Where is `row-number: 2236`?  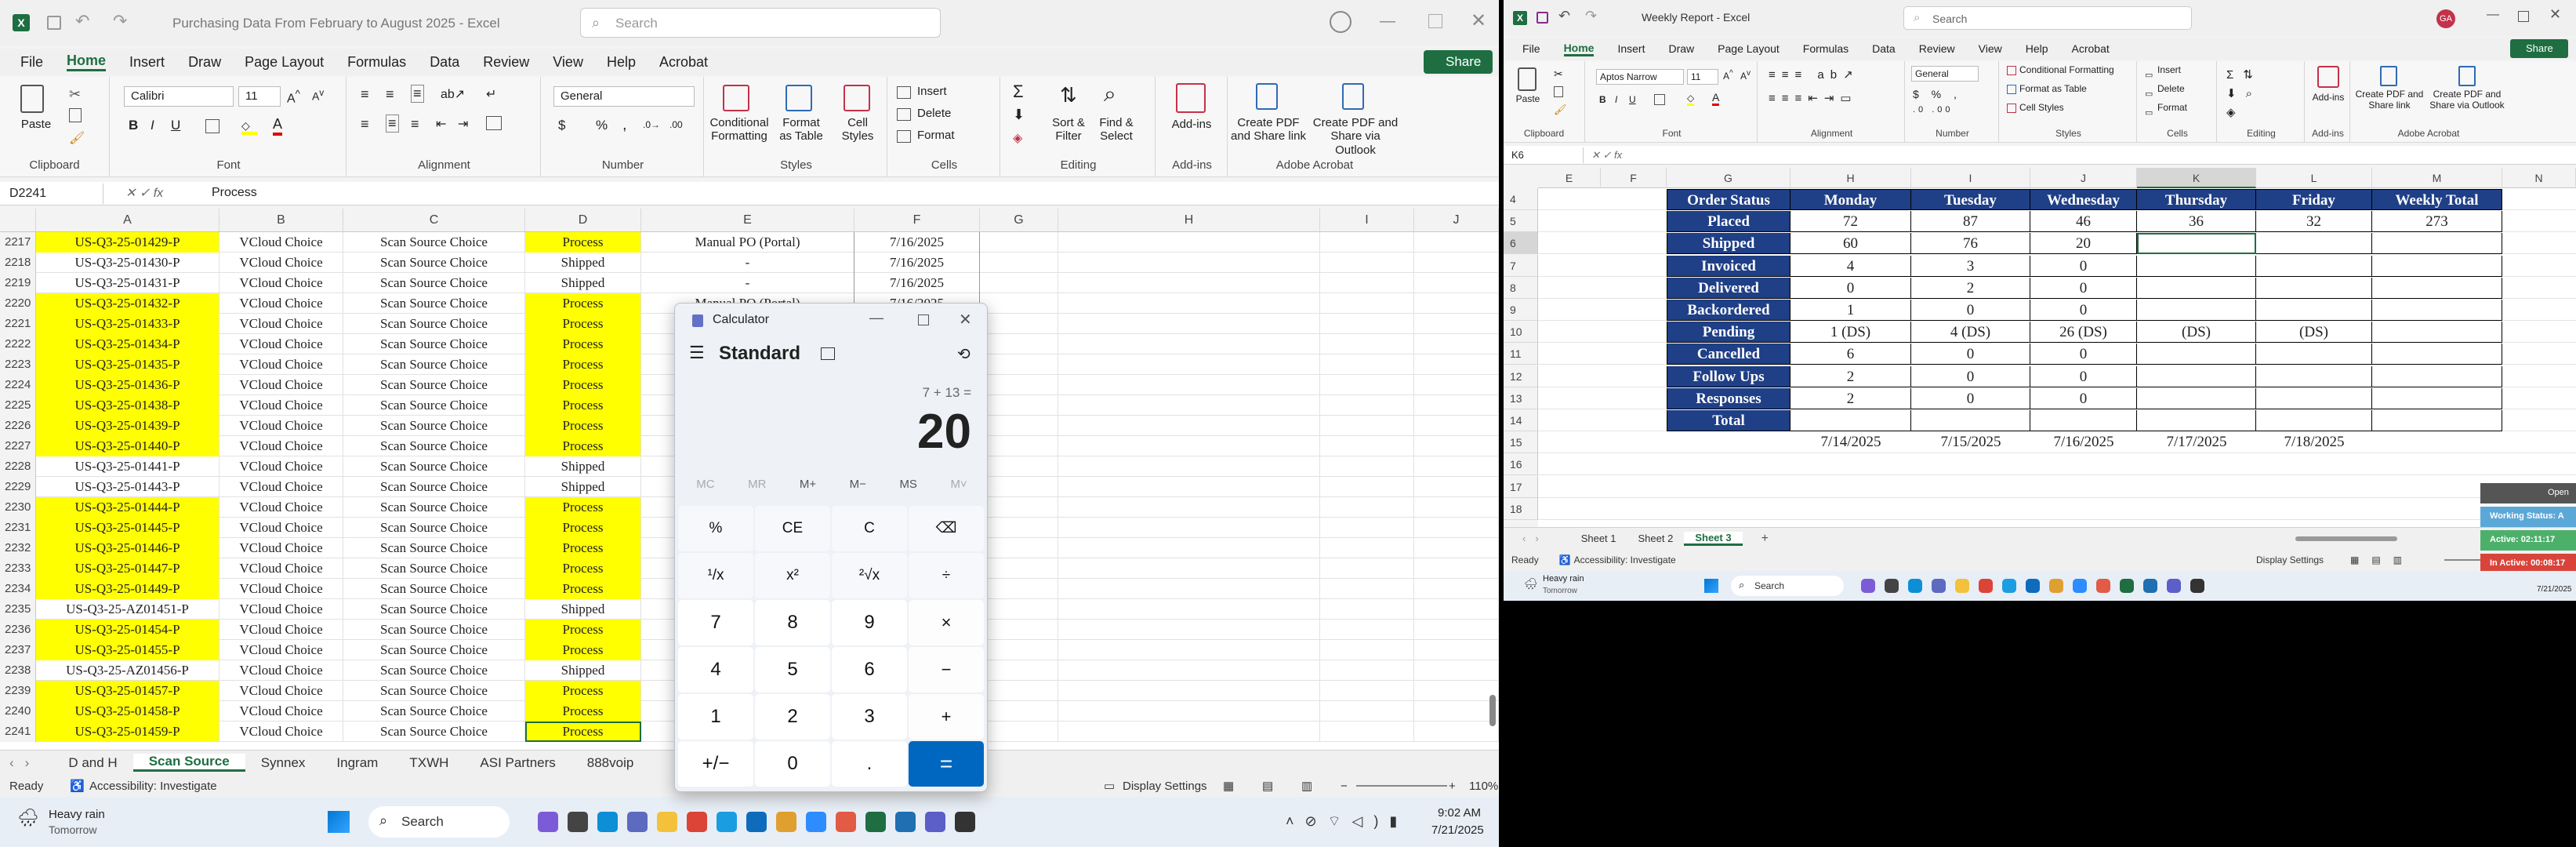 row-number: 2236 is located at coordinates (18, 630).